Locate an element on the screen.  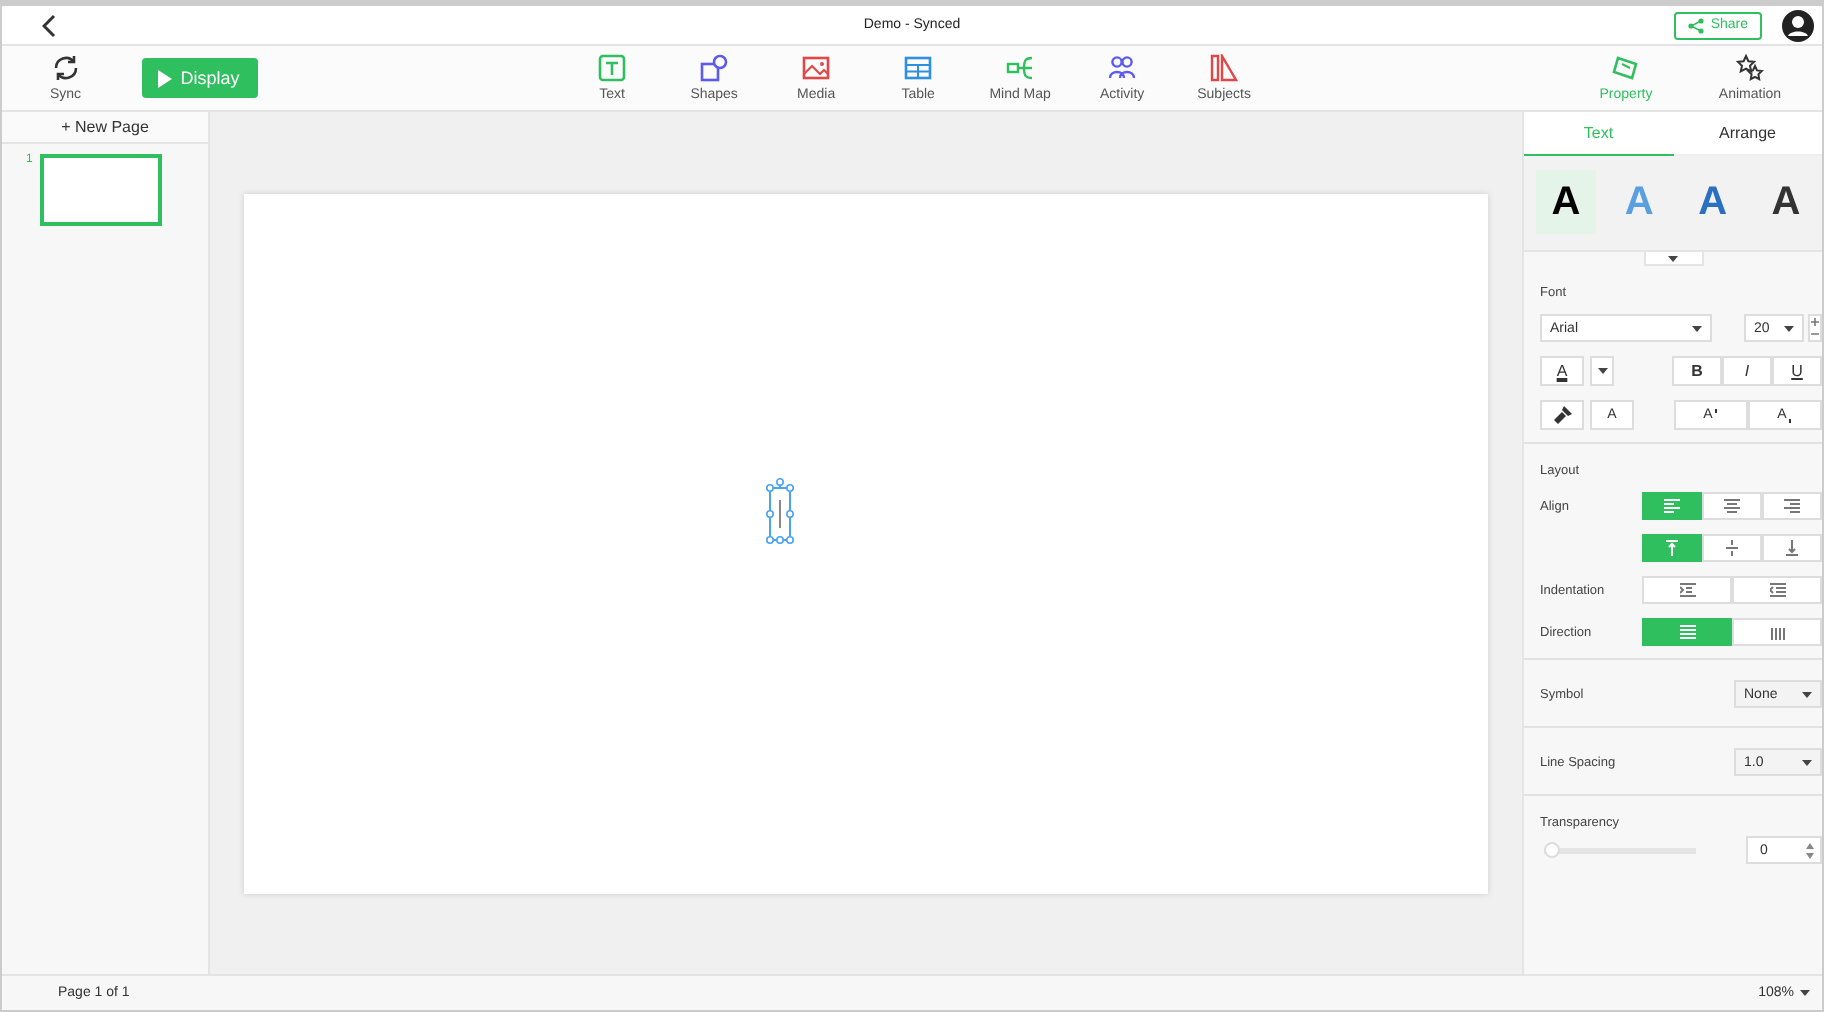
vertical-text-icon is located at coordinates (1777, 632).